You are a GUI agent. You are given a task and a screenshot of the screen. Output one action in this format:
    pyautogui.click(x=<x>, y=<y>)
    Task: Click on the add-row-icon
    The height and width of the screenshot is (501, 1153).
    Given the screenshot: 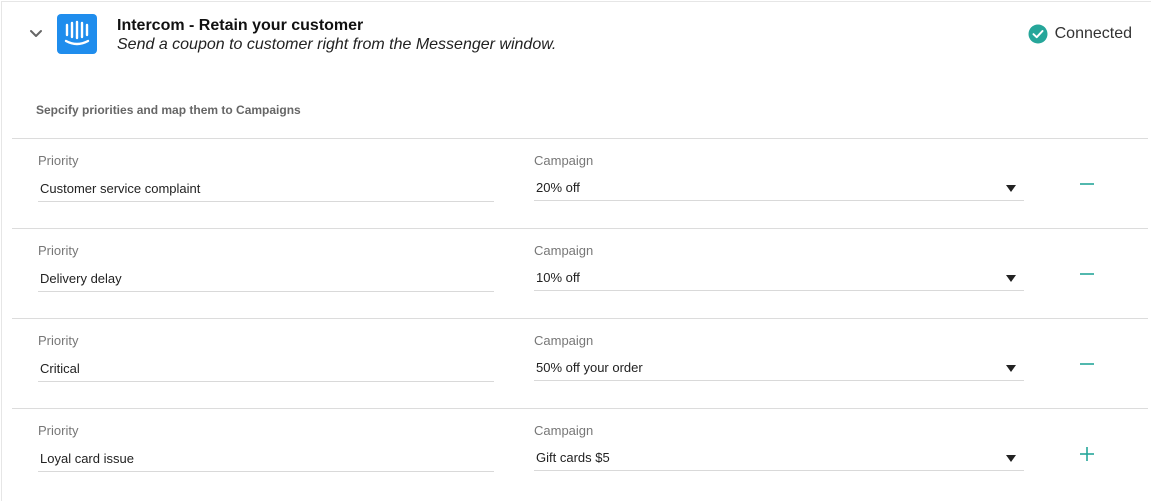 What is the action you would take?
    pyautogui.click(x=1087, y=454)
    